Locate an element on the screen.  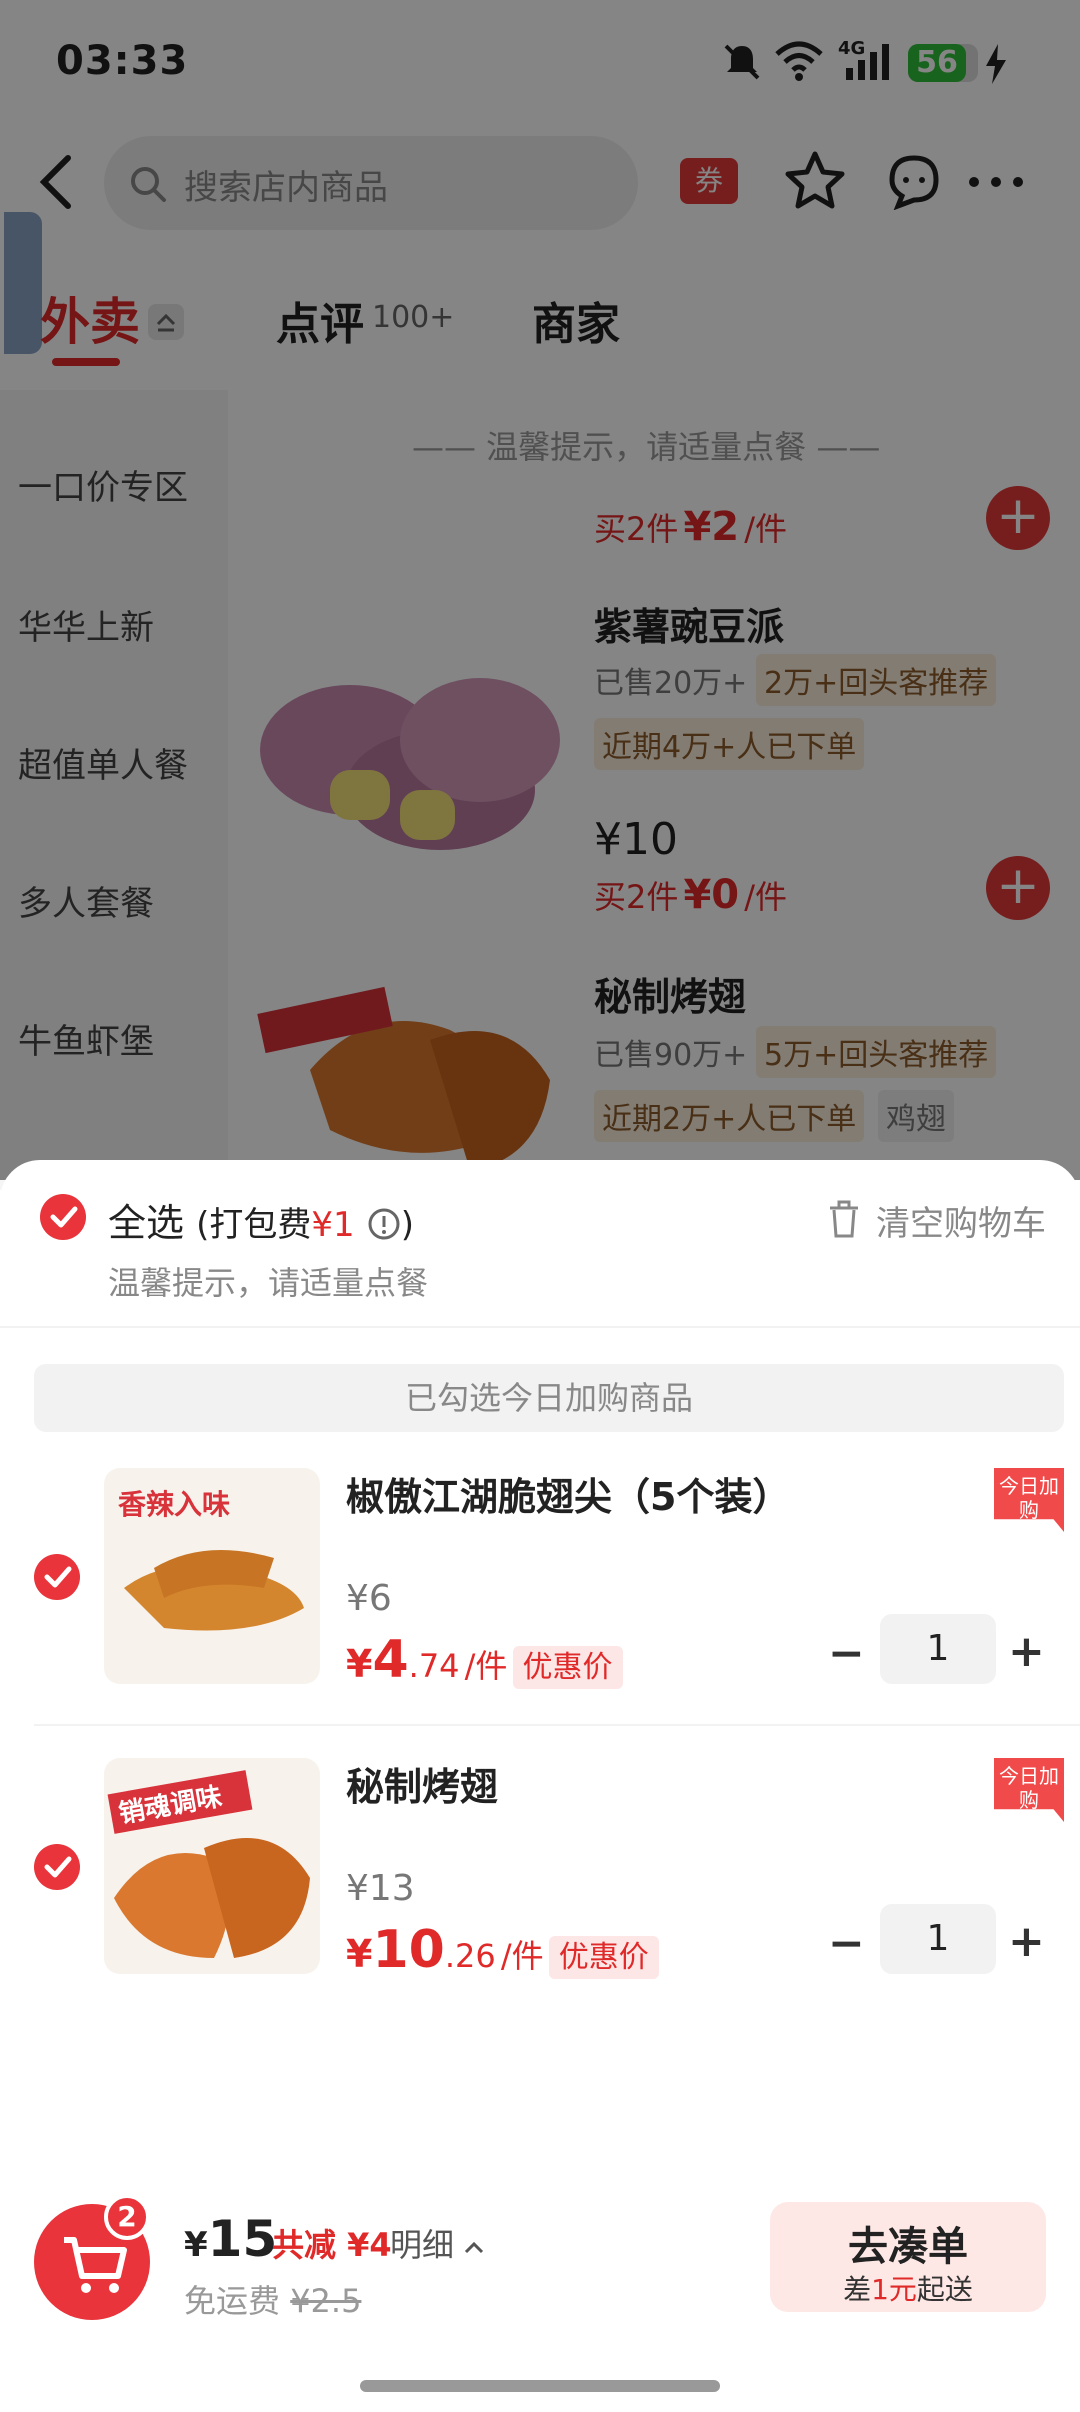
home-indicator is located at coordinates (540, 2386).